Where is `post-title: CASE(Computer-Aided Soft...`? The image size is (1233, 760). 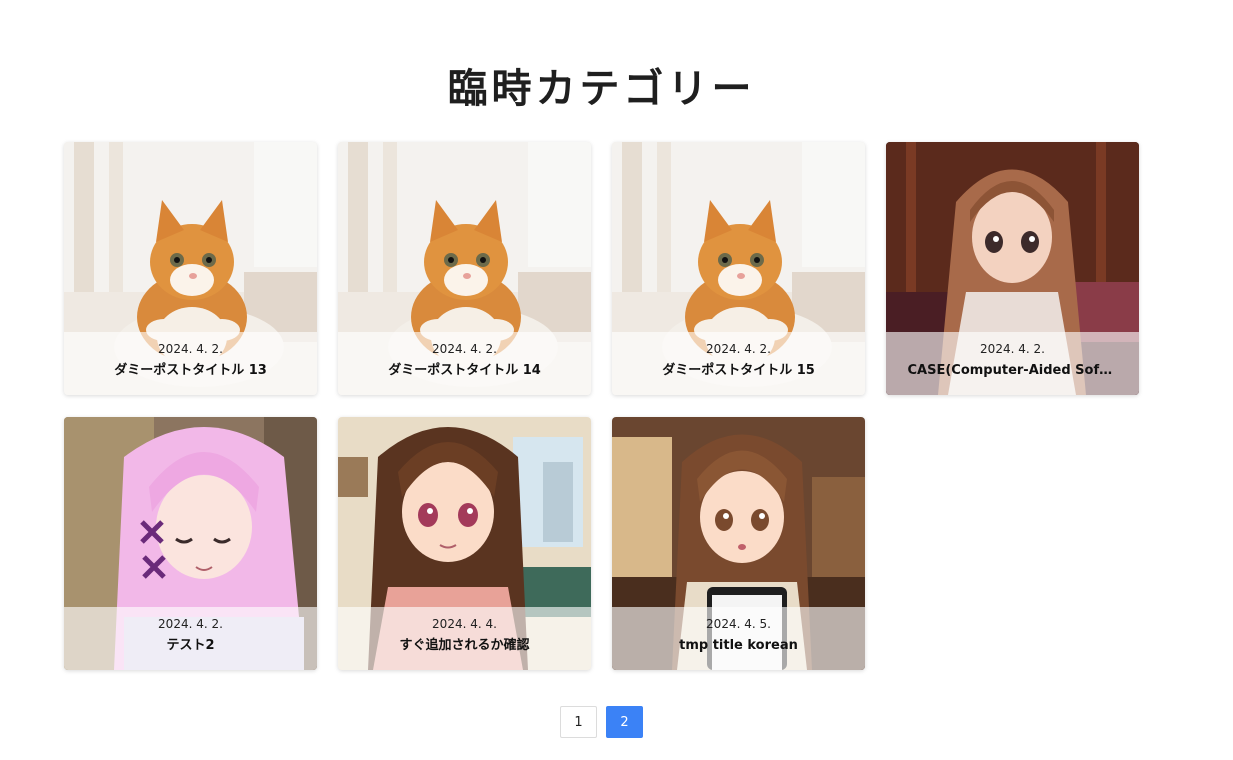 post-title: CASE(Computer-Aided Soft... is located at coordinates (1013, 371).